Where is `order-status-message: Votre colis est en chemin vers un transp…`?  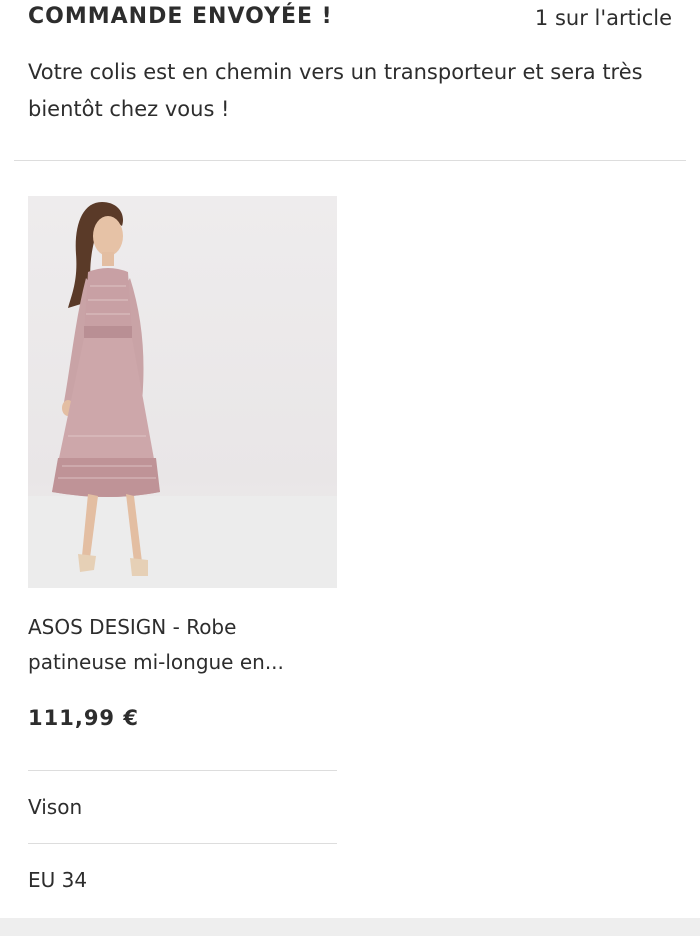
order-status-message: Votre colis est en chemin vers un transp… is located at coordinates (335, 90).